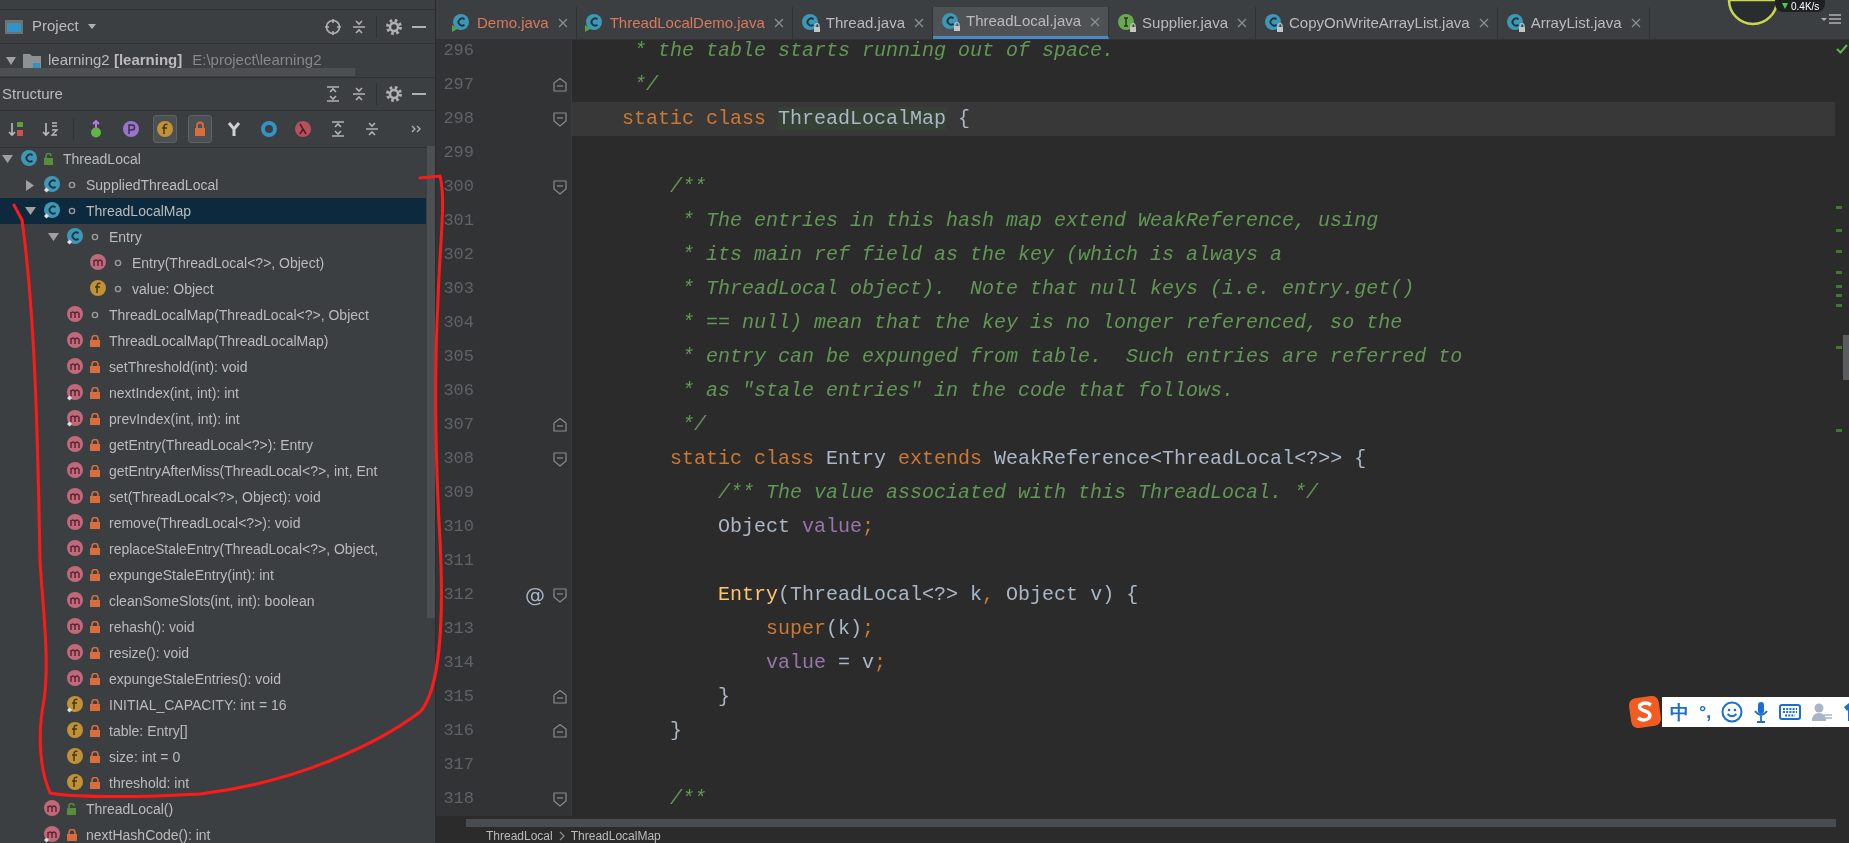 The image size is (1849, 843). What do you see at coordinates (102, 159) in the screenshot?
I see `tree-item-label: ThreadLocal` at bounding box center [102, 159].